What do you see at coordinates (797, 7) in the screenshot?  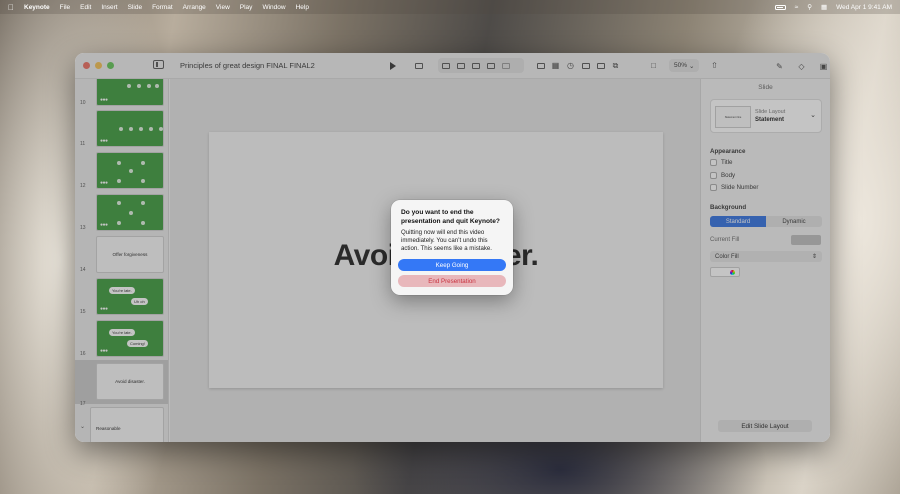 I see `wifi-icon: ≈` at bounding box center [797, 7].